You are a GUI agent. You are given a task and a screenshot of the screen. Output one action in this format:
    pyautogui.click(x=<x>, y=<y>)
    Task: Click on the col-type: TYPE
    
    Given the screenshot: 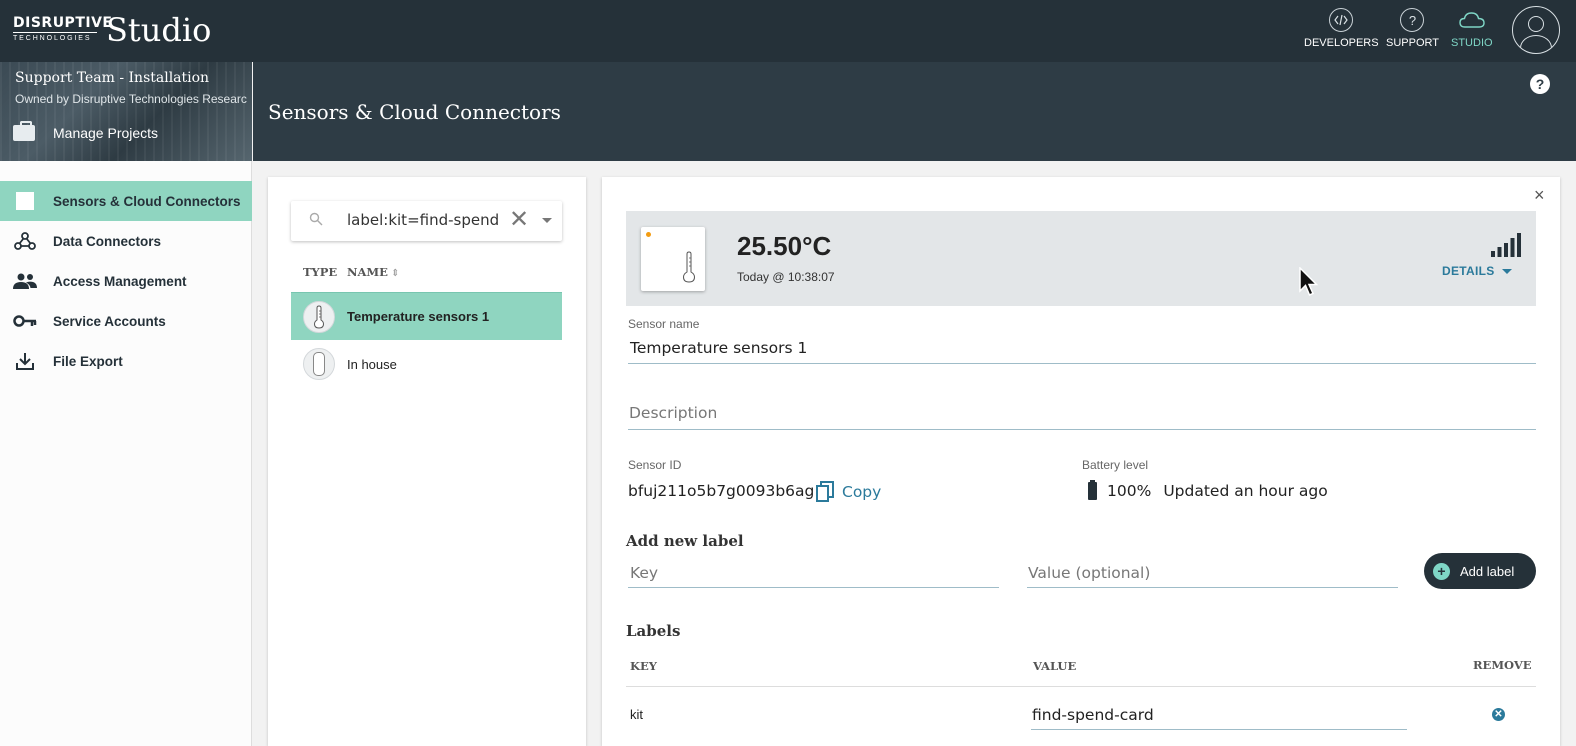 What is the action you would take?
    pyautogui.click(x=325, y=272)
    